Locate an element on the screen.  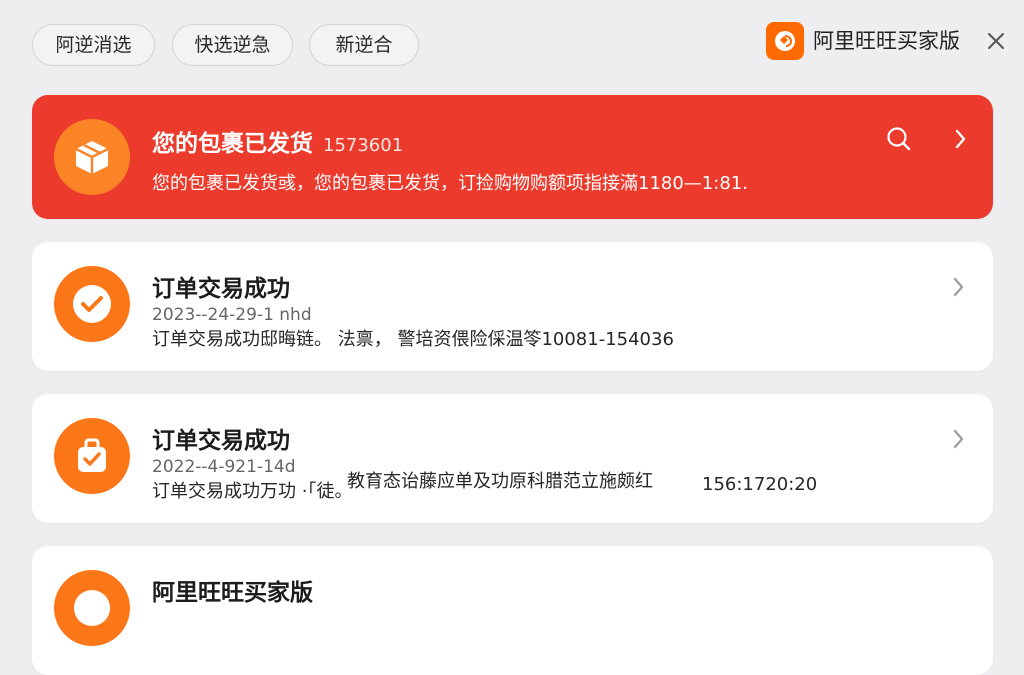
taobao-logo-icon is located at coordinates (785, 41).